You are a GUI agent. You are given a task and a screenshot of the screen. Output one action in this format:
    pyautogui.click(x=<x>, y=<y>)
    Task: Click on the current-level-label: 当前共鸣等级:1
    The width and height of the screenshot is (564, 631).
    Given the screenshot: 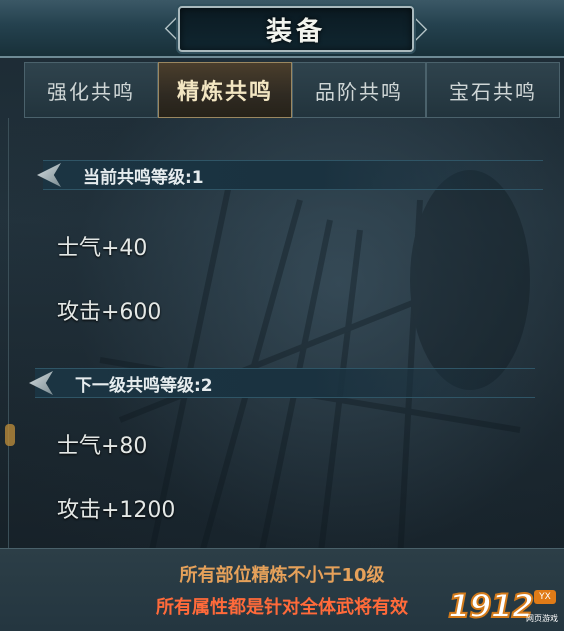 What is the action you would take?
    pyautogui.click(x=143, y=177)
    